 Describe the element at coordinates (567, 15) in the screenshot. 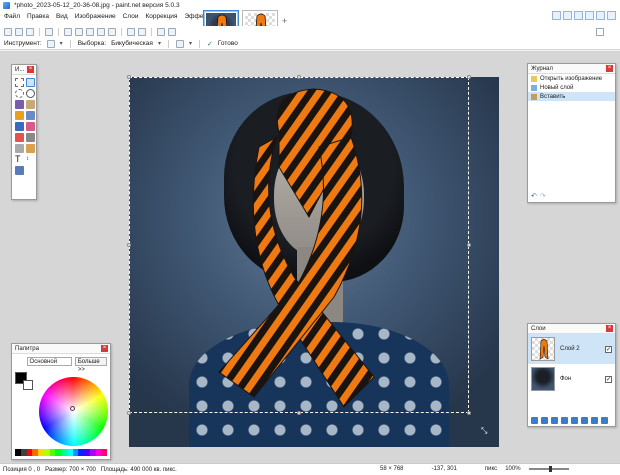

I see `history-window-icon` at that location.